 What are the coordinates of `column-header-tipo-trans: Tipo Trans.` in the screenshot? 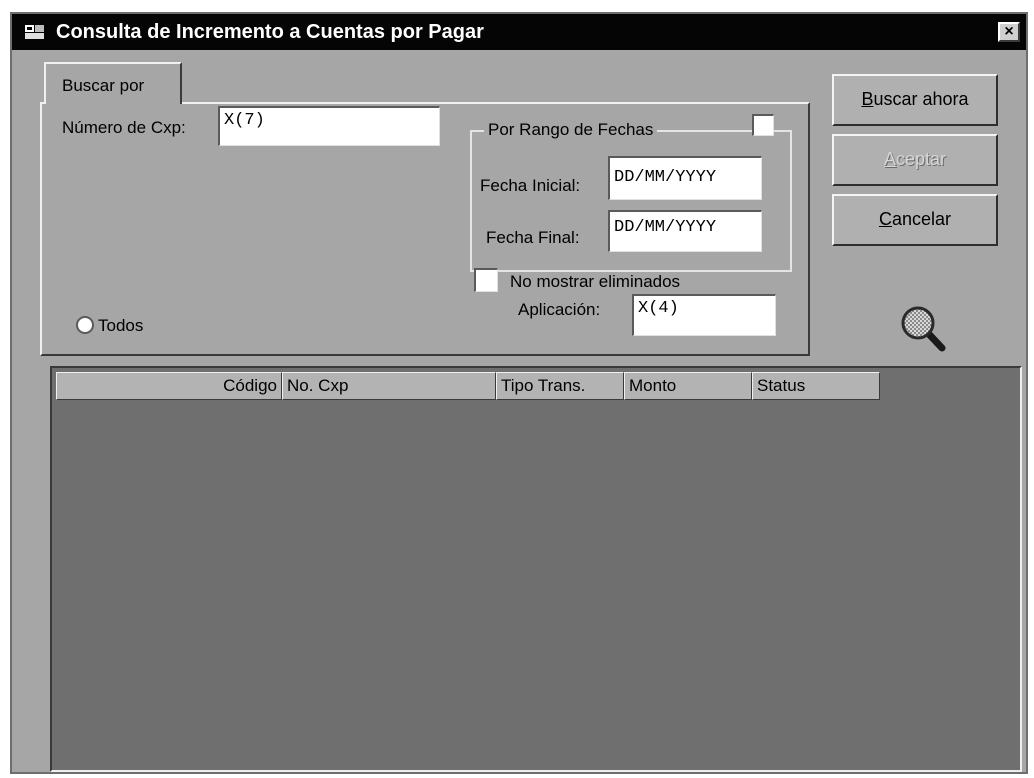 It's located at (560, 386).